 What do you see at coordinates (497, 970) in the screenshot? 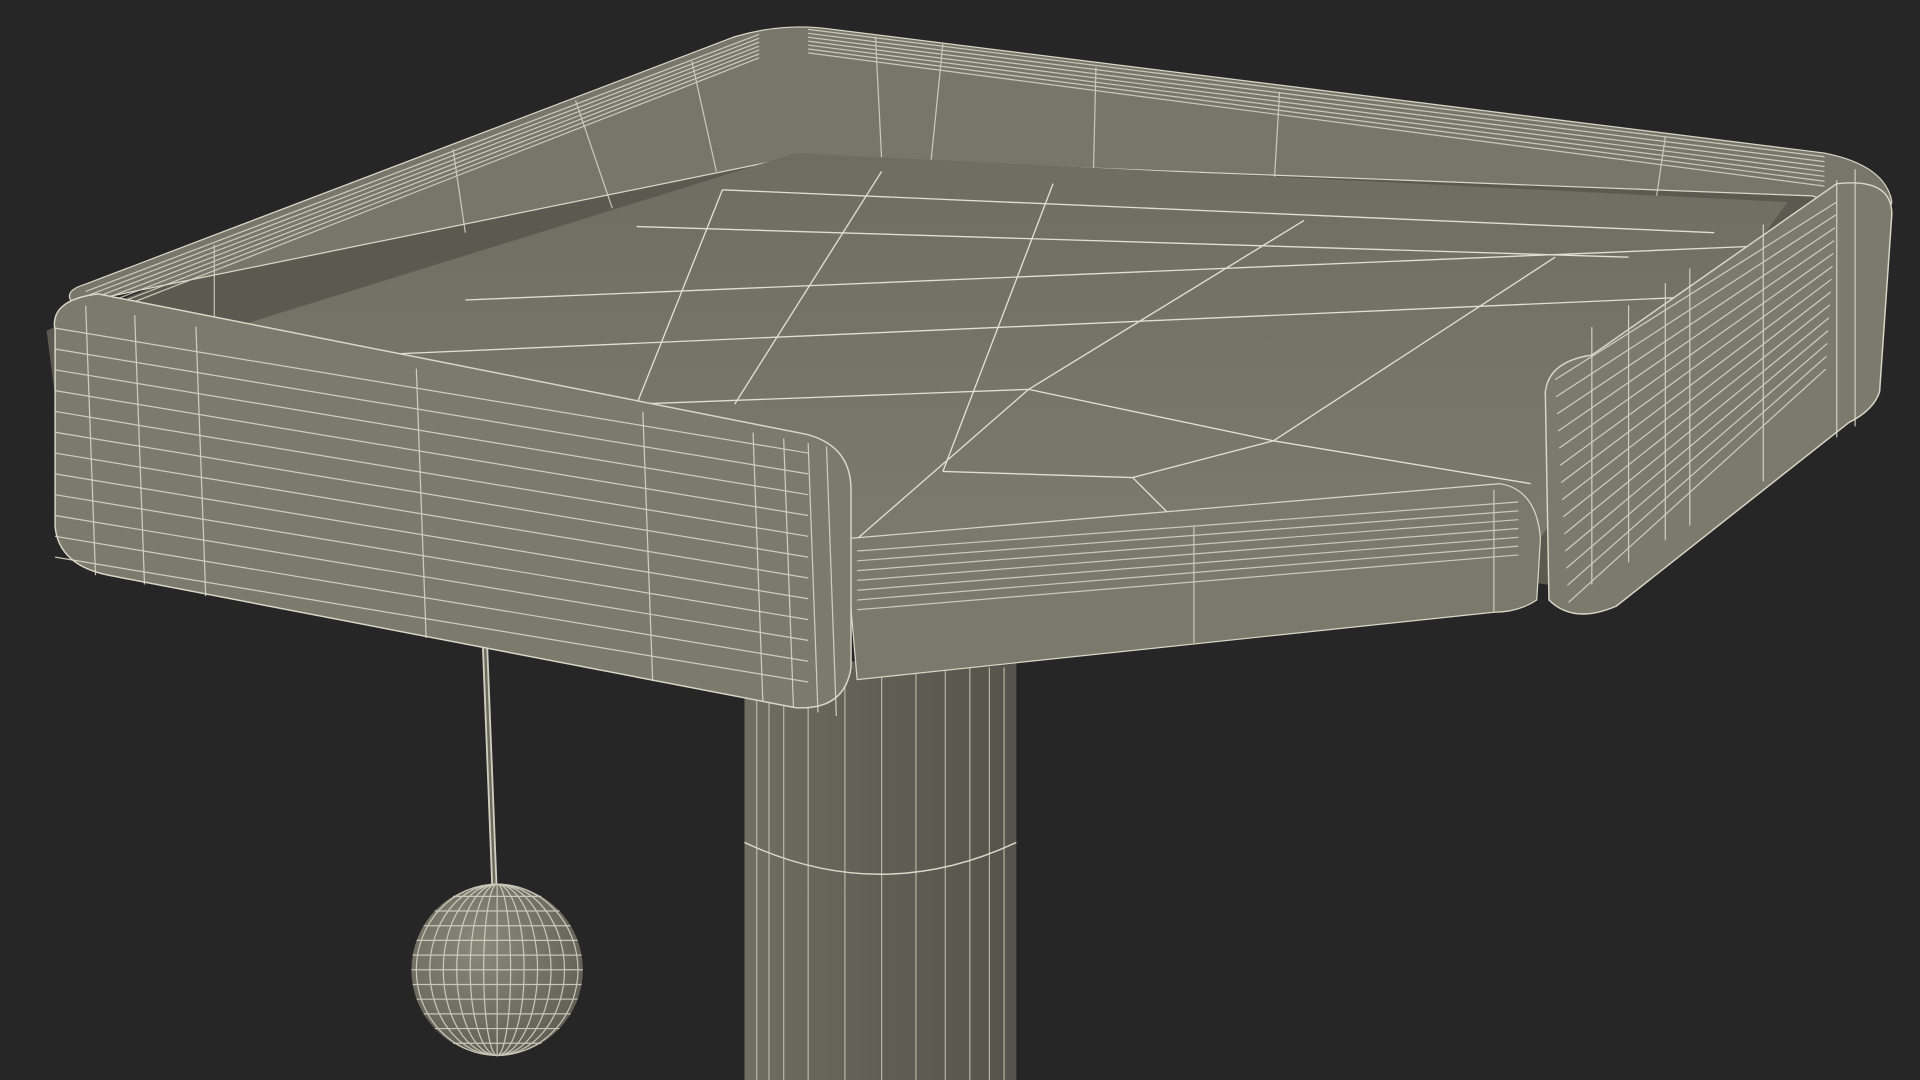
I see `pull-ball` at bounding box center [497, 970].